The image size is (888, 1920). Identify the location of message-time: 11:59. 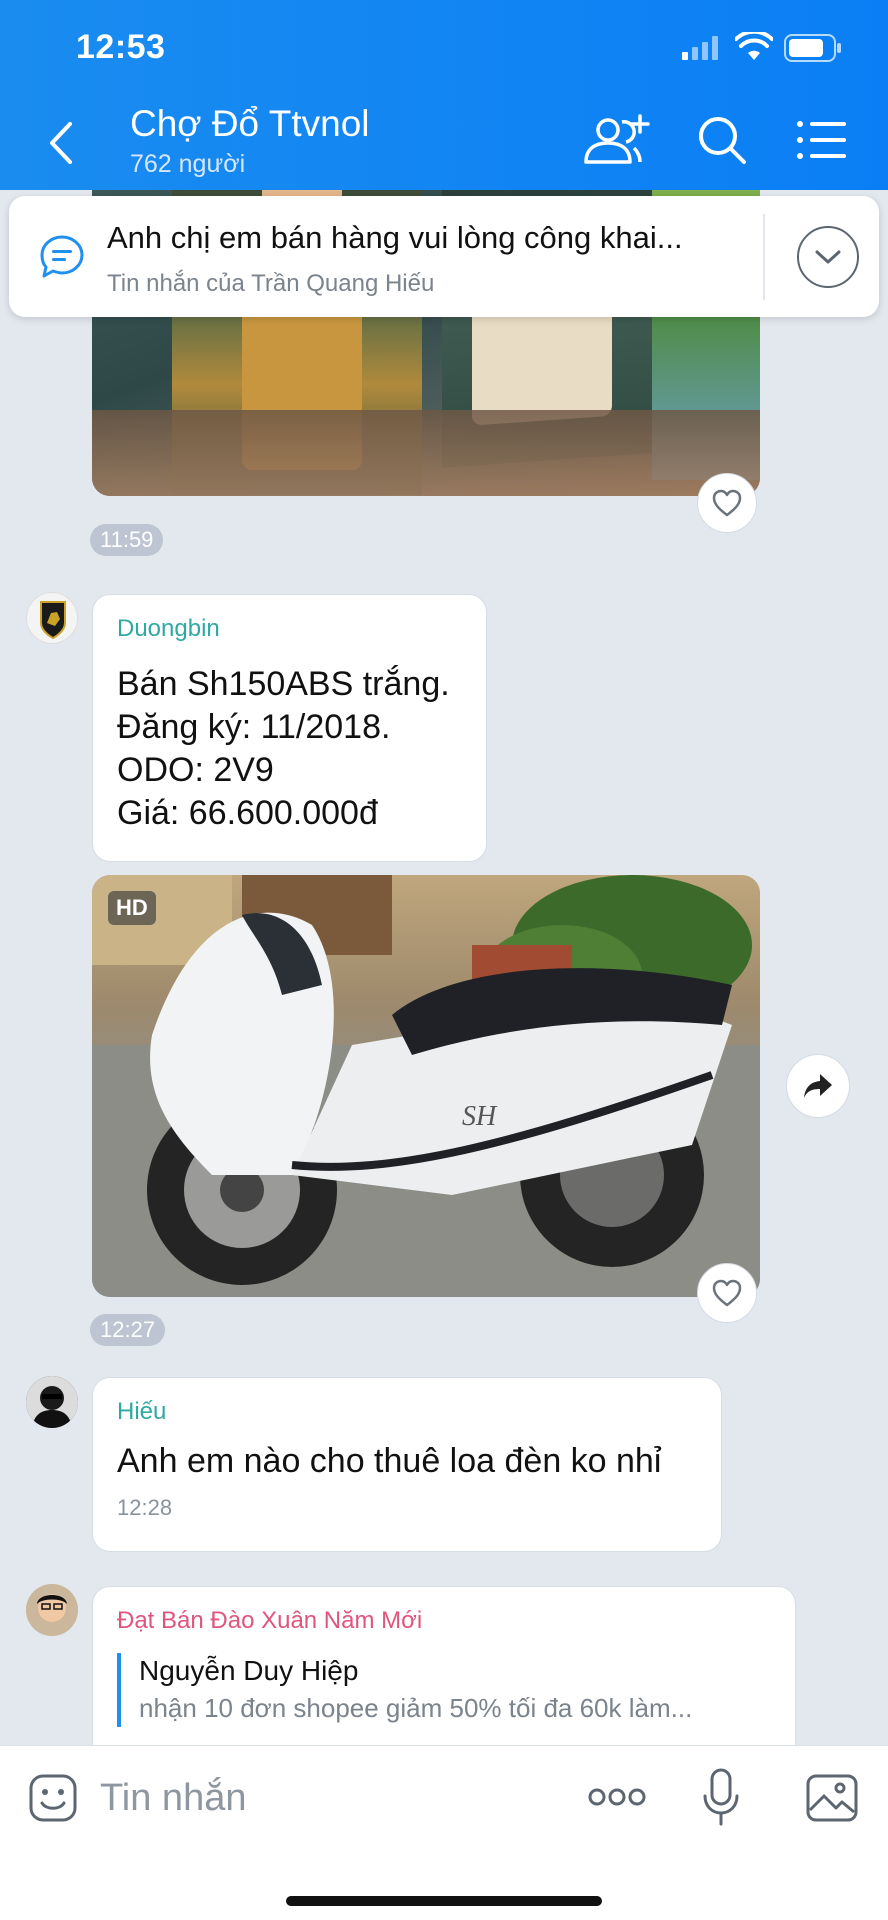
(127, 540).